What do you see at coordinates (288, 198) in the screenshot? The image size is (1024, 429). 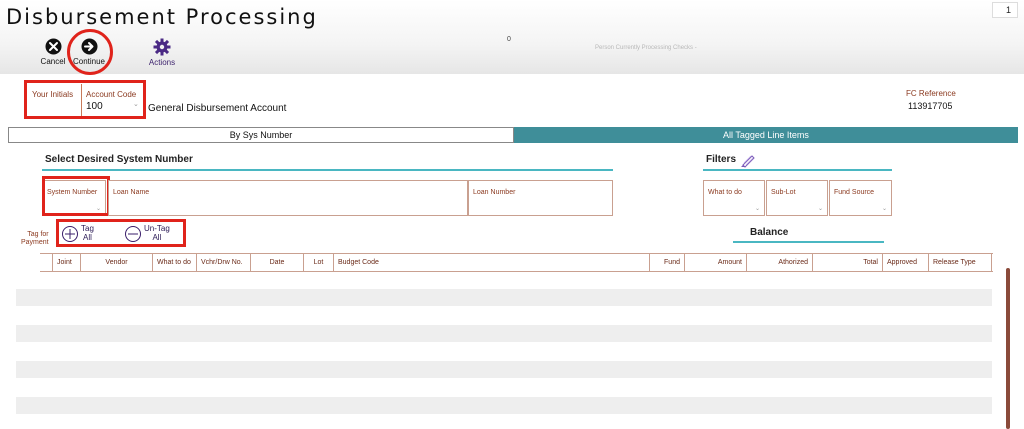 I see `loan-name-field: Loan Name` at bounding box center [288, 198].